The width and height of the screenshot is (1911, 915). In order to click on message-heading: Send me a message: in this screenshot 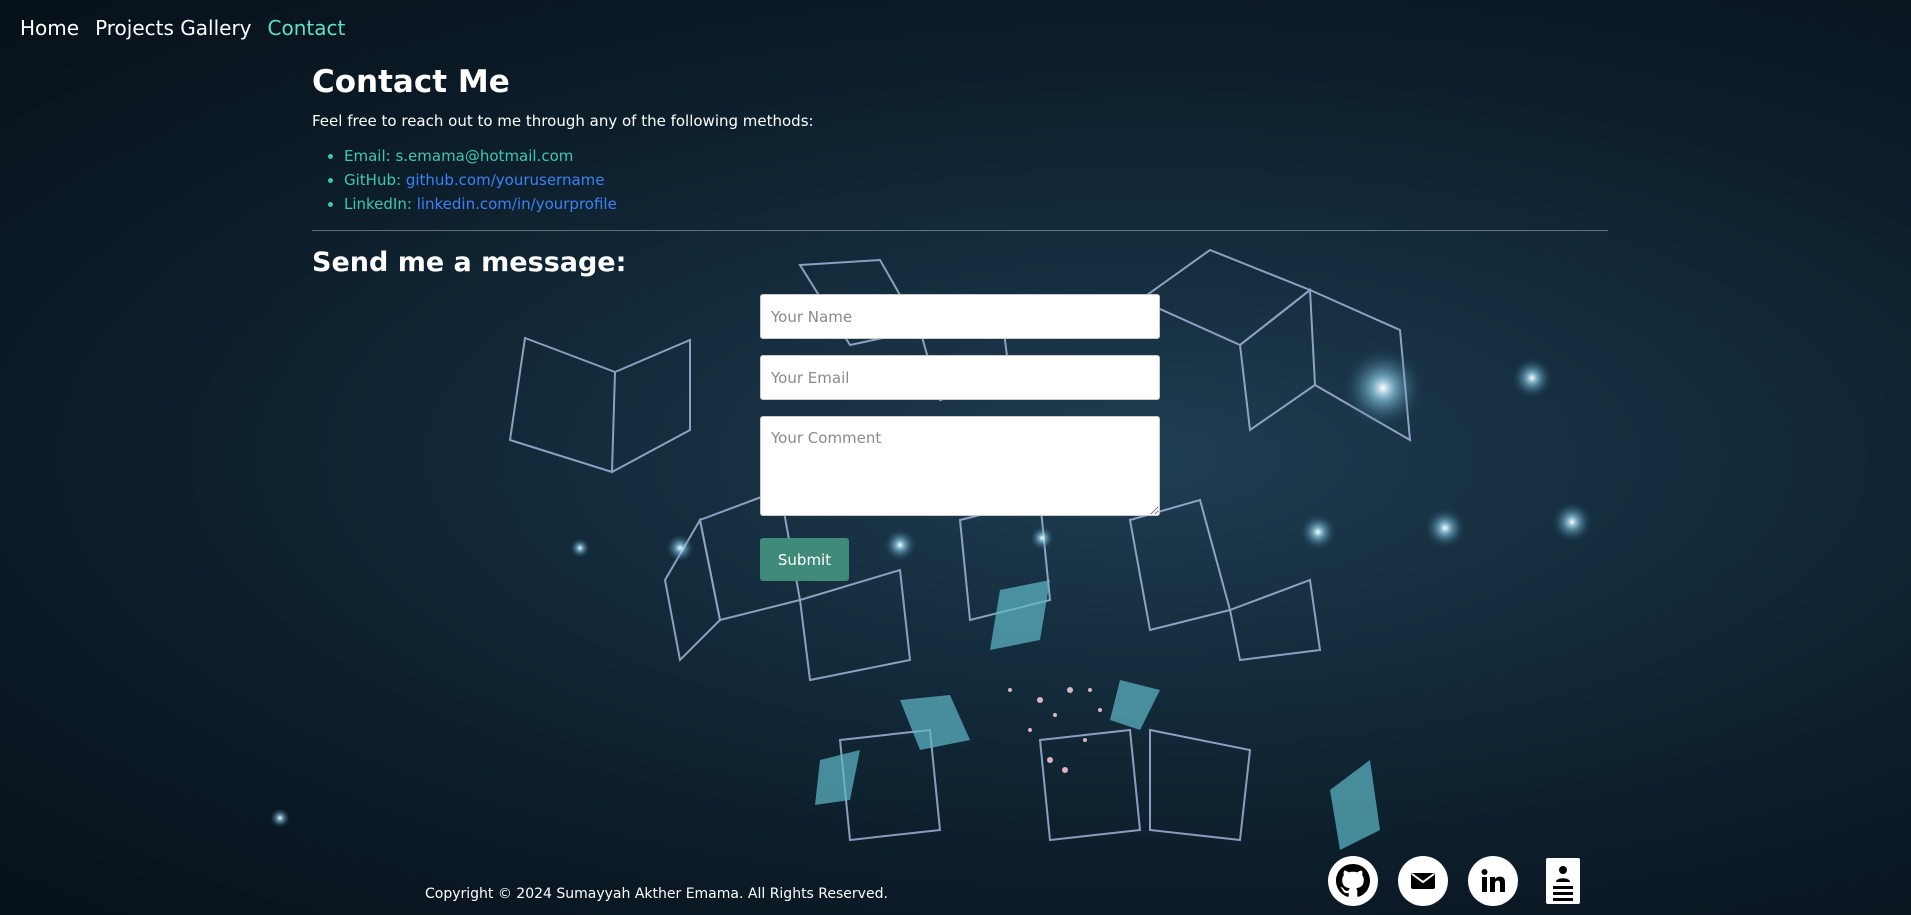, I will do `click(469, 262)`.